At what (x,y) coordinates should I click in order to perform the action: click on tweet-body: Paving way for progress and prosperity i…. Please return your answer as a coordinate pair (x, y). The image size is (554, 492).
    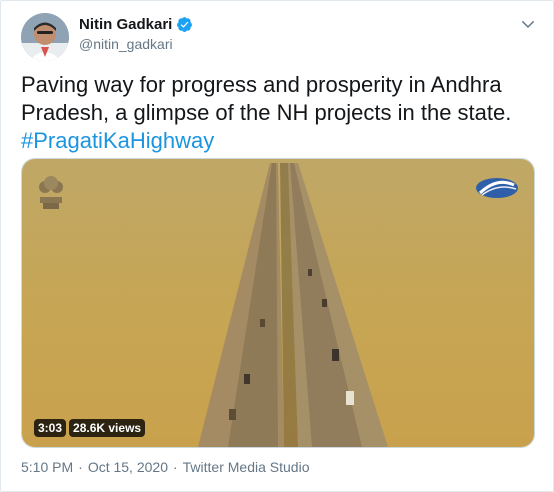
    Looking at the image, I should click on (266, 98).